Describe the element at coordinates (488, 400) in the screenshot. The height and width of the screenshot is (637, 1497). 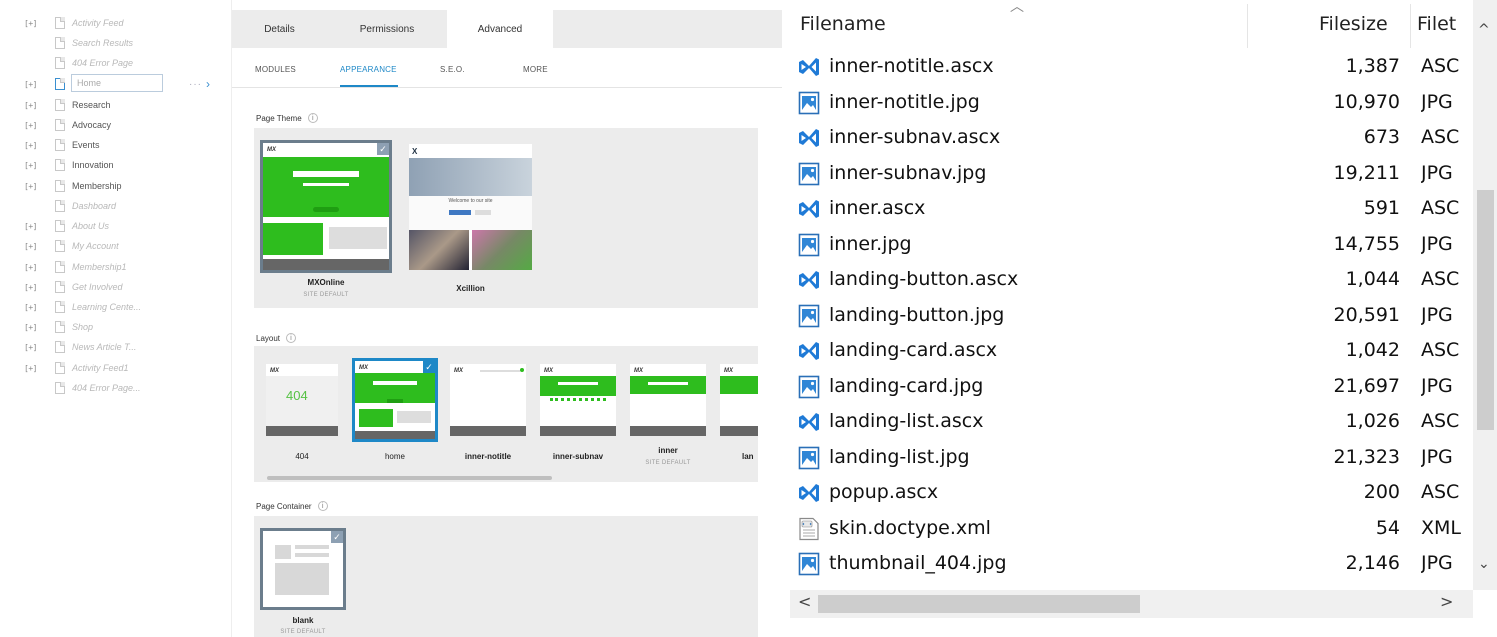
I see `layout-thumb-inner-notitle: MX` at that location.